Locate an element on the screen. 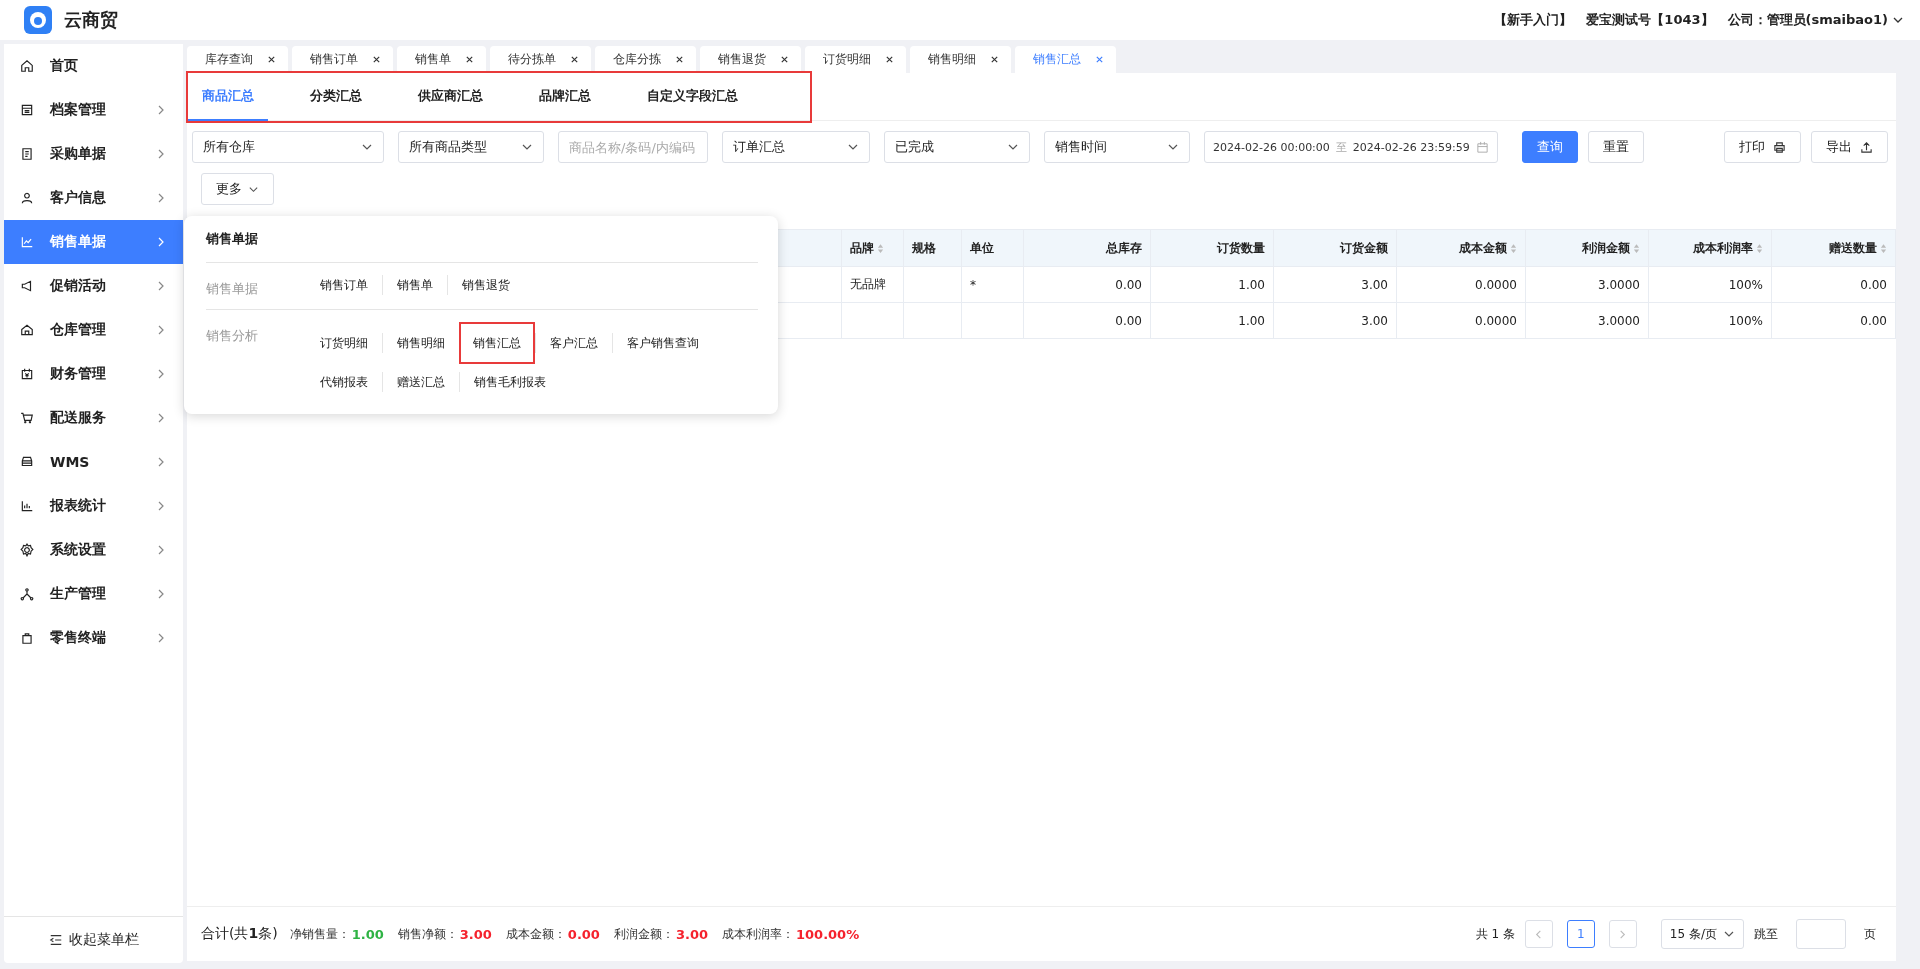  column-header: 品牌 is located at coordinates (872, 248).